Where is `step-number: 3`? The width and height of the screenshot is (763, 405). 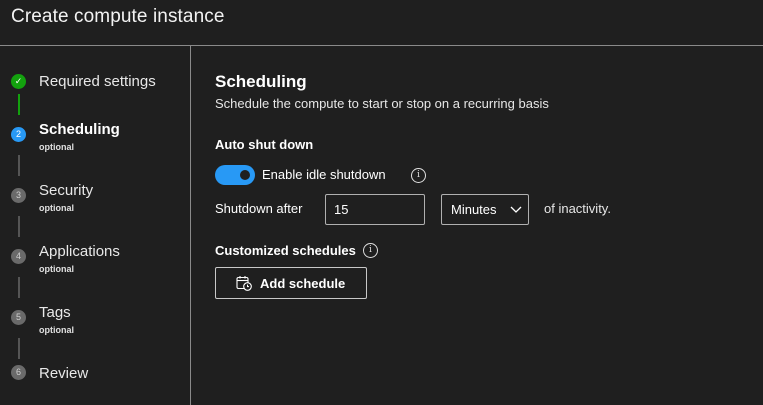 step-number: 3 is located at coordinates (18, 195).